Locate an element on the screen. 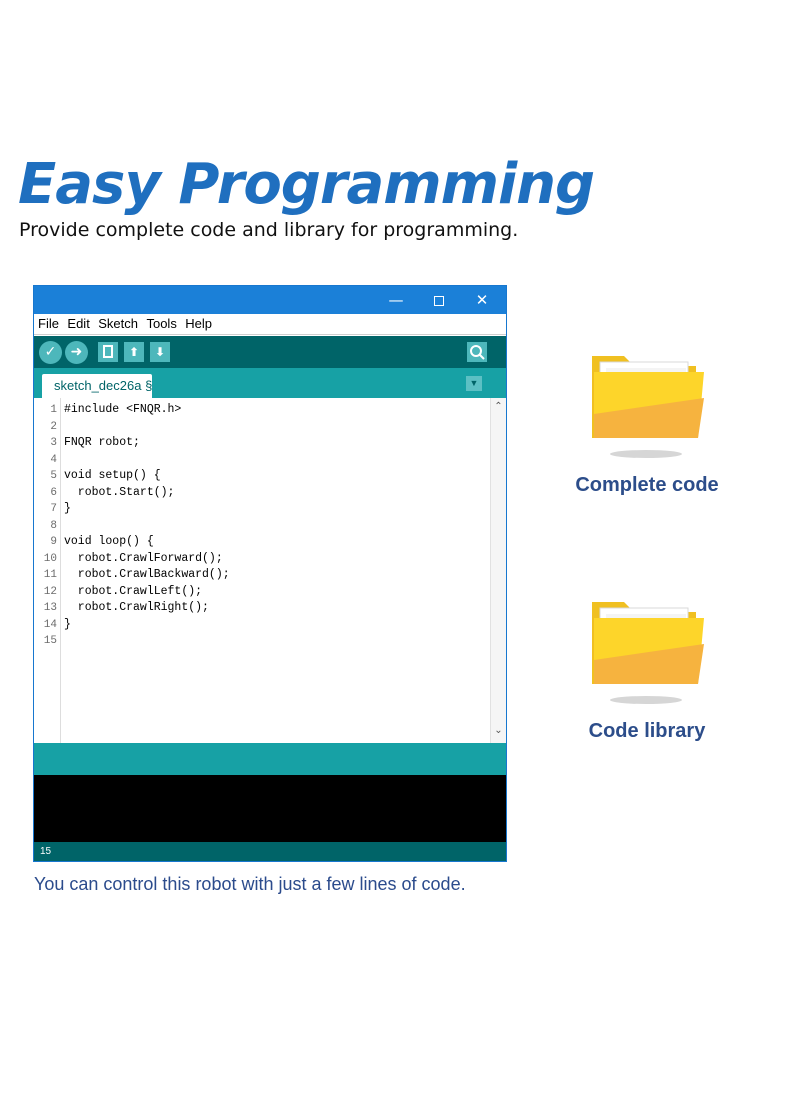  close-button: ✕ is located at coordinates (482, 300).